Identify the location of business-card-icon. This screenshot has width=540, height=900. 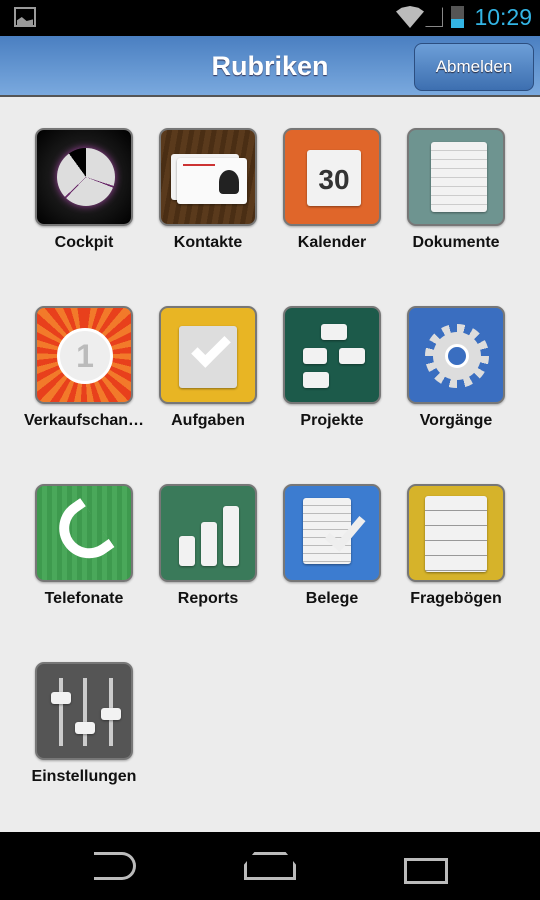
(208, 177).